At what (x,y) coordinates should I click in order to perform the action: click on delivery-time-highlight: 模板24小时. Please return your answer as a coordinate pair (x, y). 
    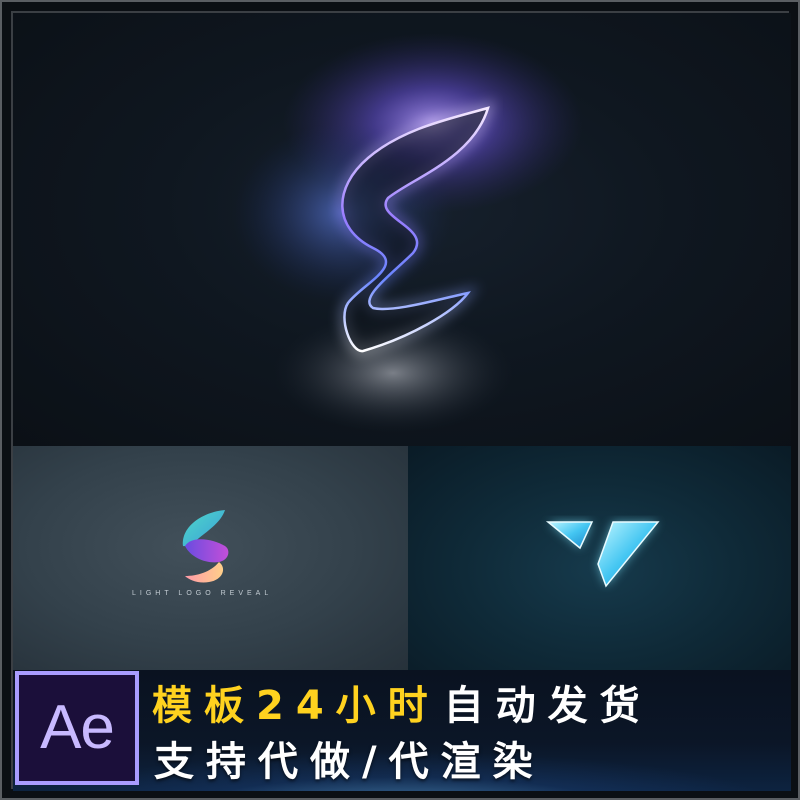
    Looking at the image, I should click on (296, 706).